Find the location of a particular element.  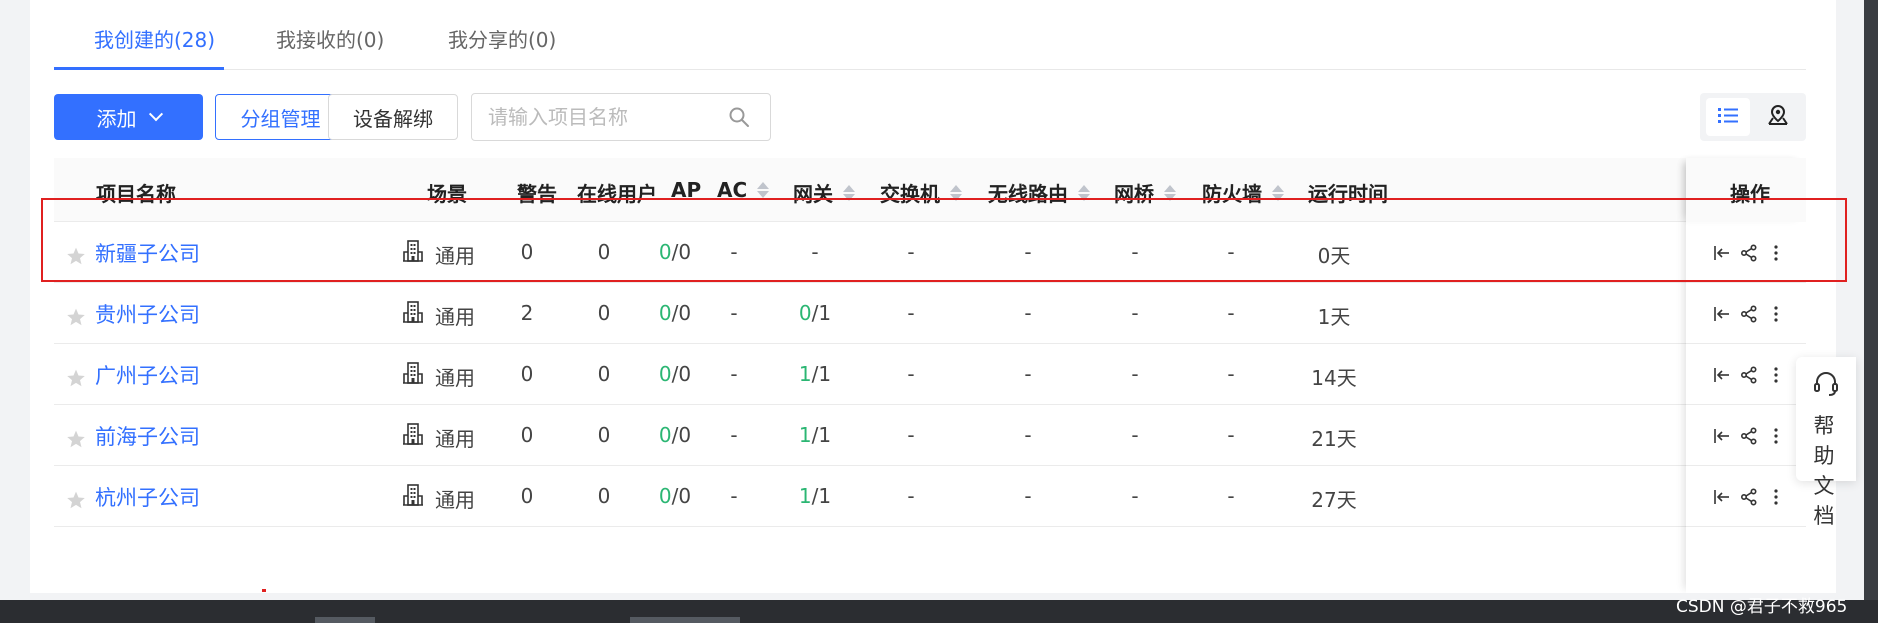

device-unbind-button: 设备解绑 is located at coordinates (393, 117).